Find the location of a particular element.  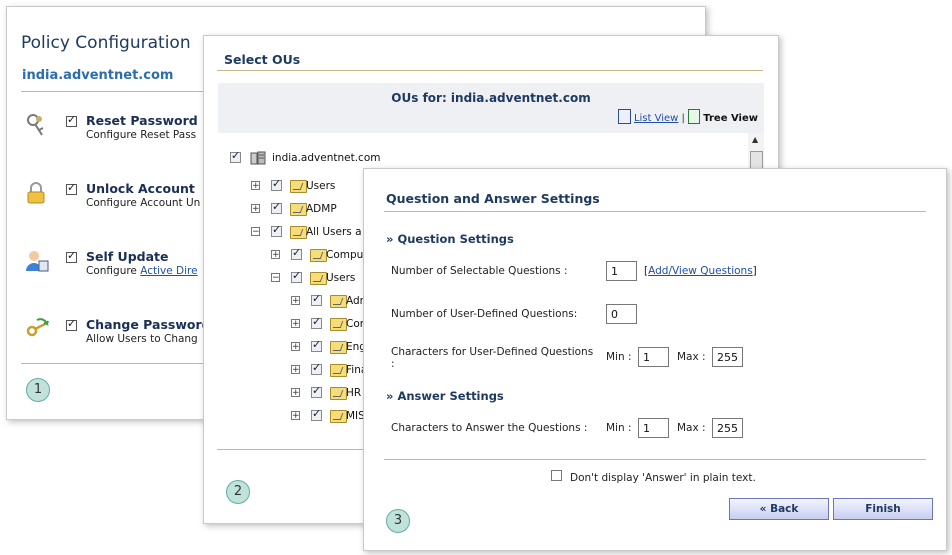

back-button: « Back is located at coordinates (779, 509).